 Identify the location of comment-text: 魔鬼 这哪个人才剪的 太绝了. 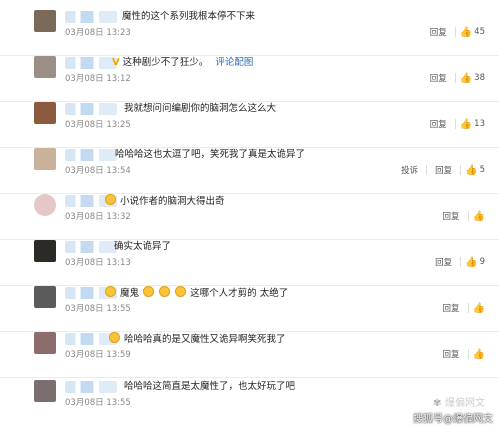
(196, 293).